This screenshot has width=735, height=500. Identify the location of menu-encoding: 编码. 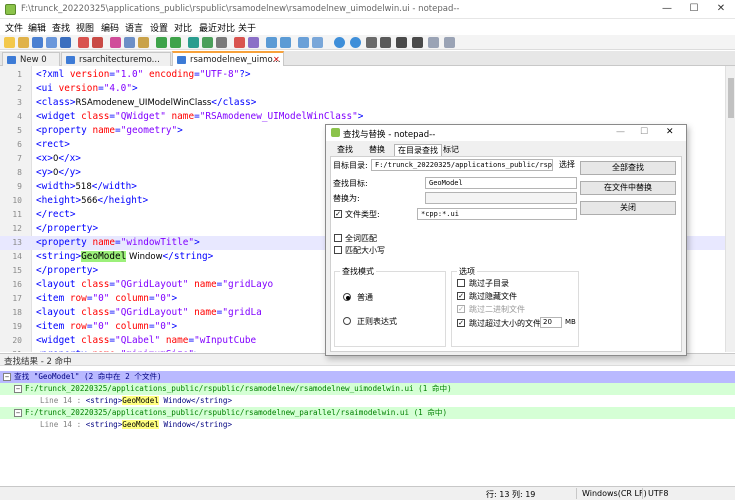
(110, 27).